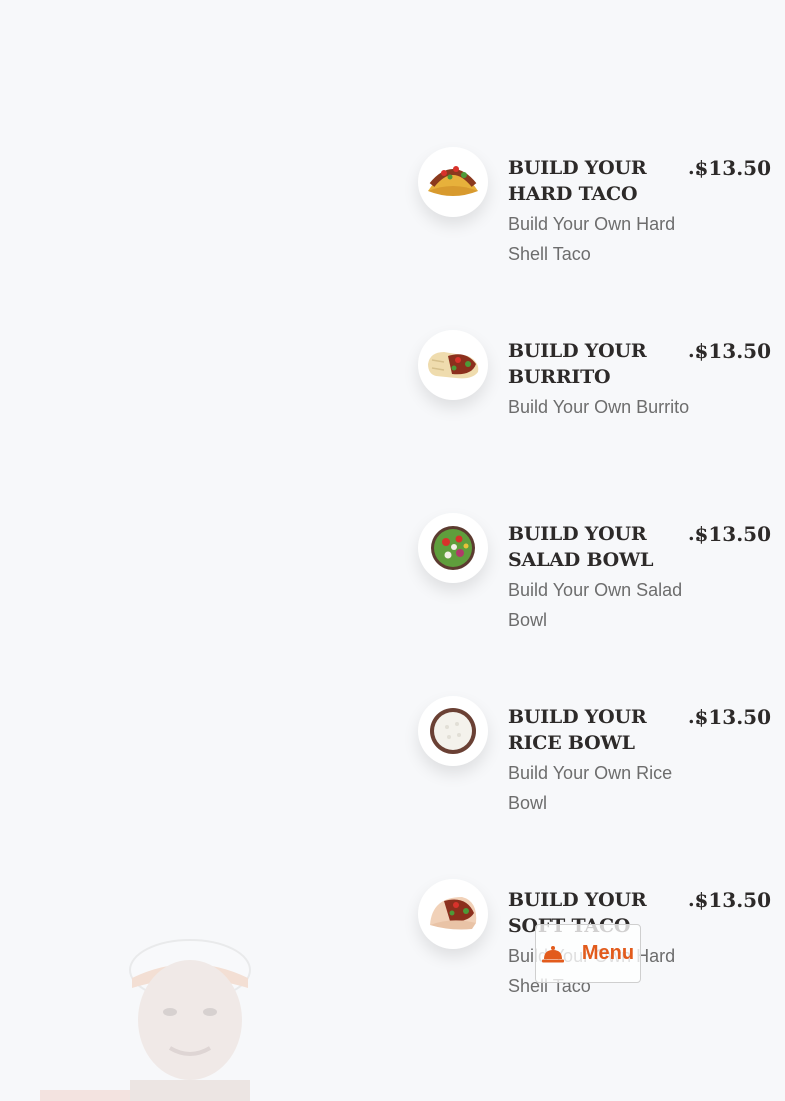  I want to click on item-description: Build Your Own Rice Bowl, so click(590, 788).